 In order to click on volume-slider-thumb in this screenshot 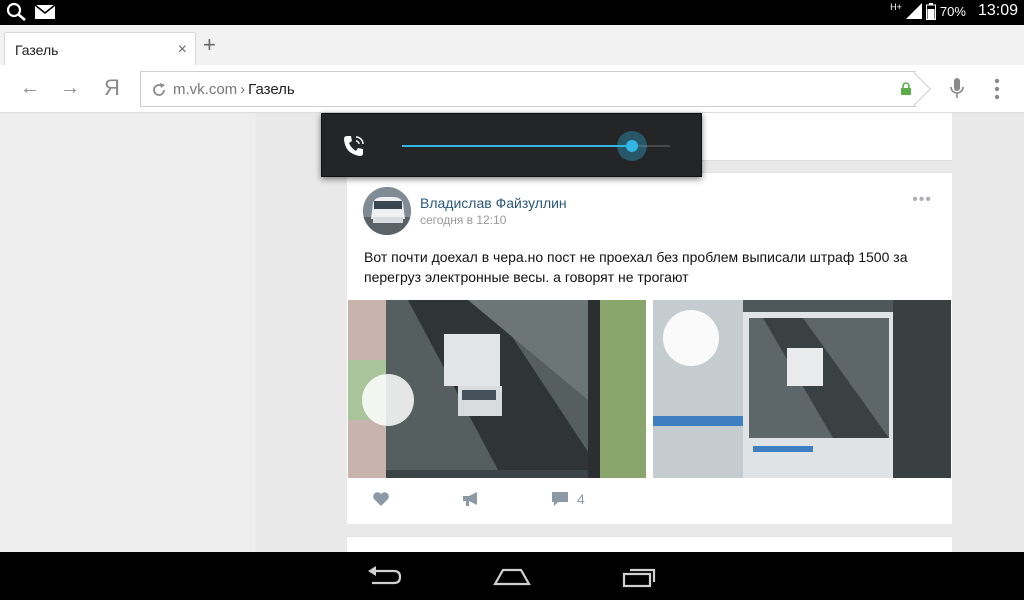, I will do `click(632, 146)`.